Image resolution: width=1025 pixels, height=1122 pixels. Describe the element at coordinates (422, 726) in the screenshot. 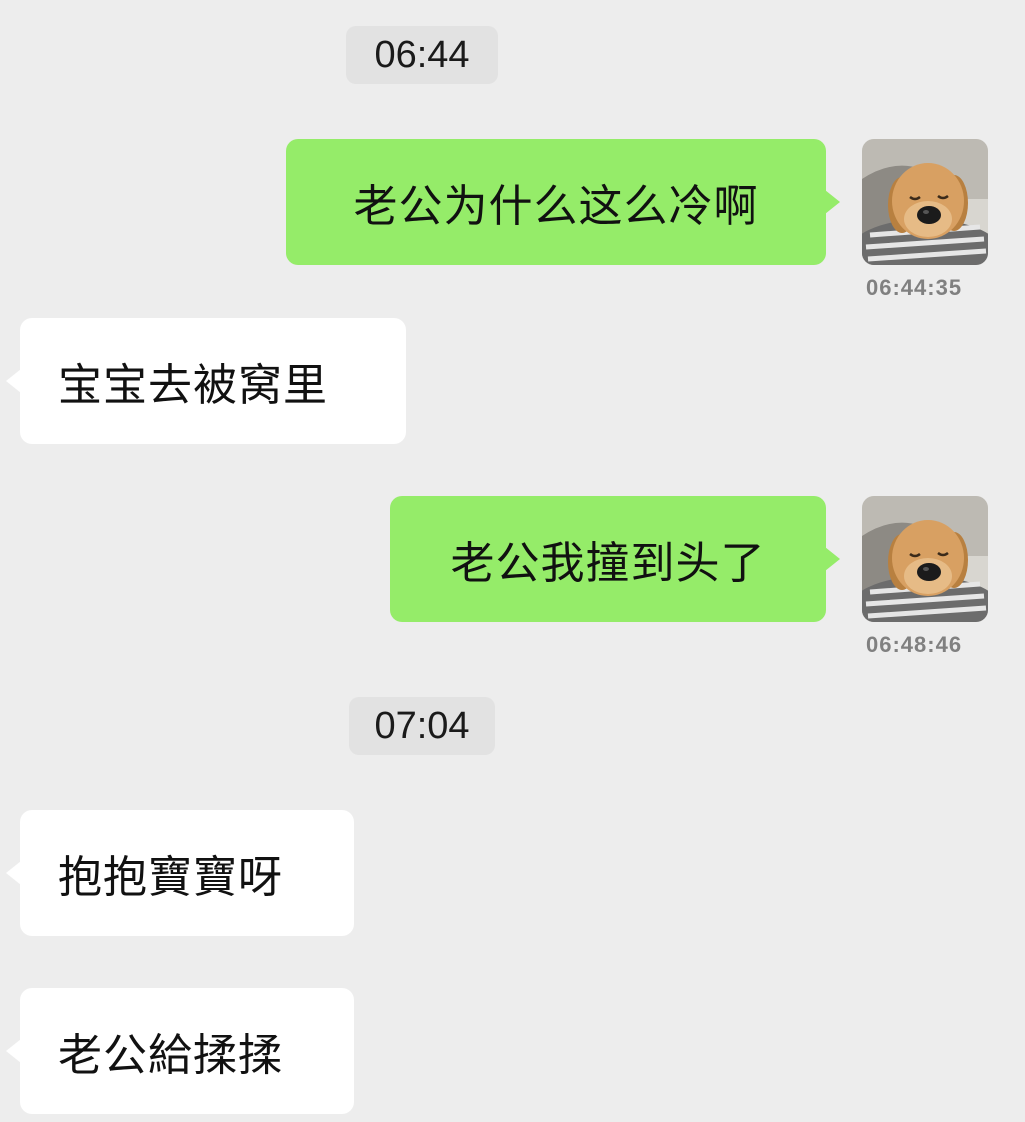

I see `time-separator: 07:04` at that location.